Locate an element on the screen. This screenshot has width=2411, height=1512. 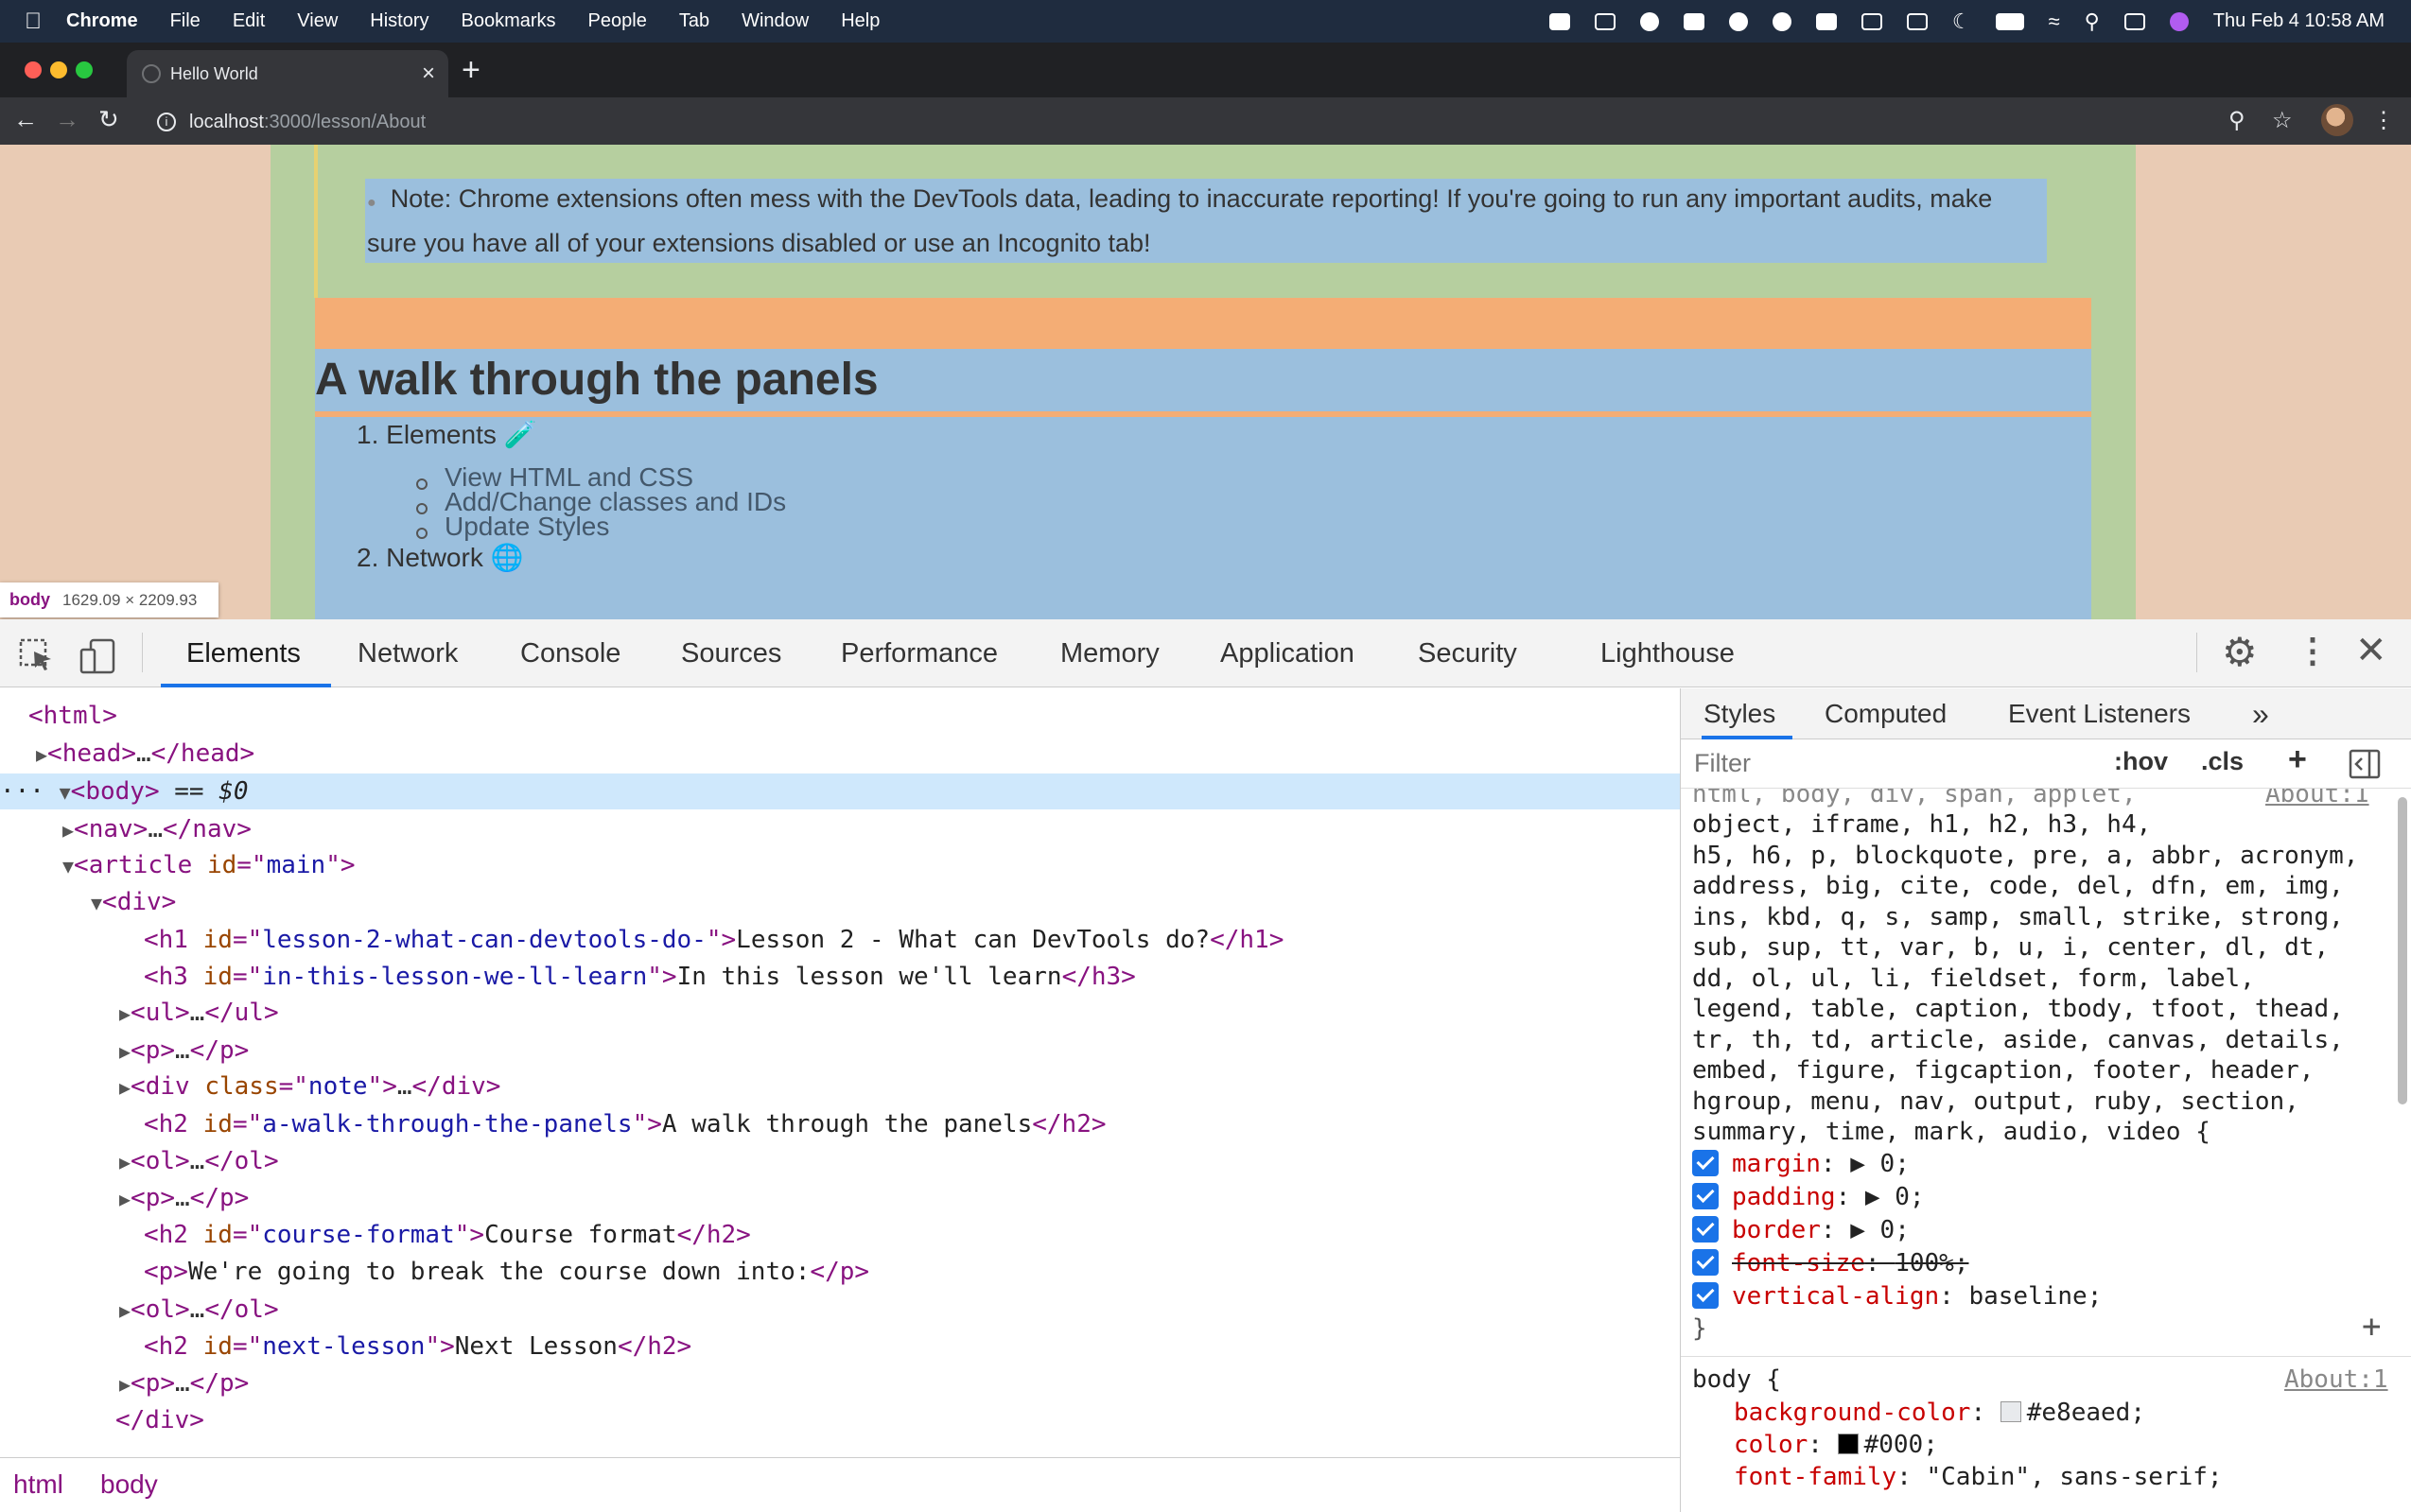
toggle-sidebar-icon is located at coordinates (2365, 764).